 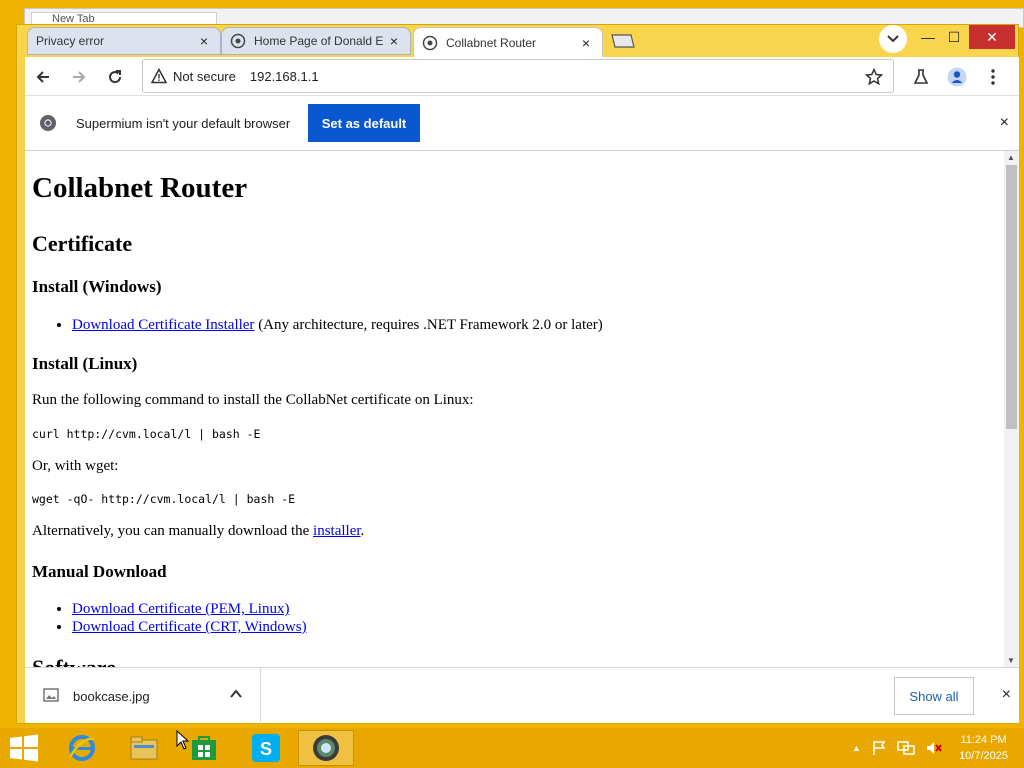 What do you see at coordinates (518, 76) in the screenshot?
I see `address-bar: Not secure 192.168.1.1` at bounding box center [518, 76].